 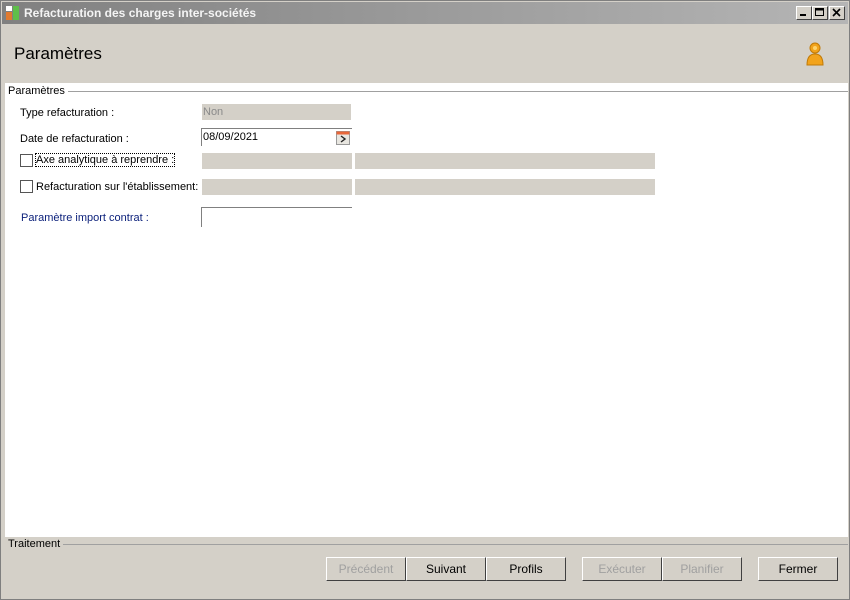 I want to click on close-window-button, so click(x=837, y=13).